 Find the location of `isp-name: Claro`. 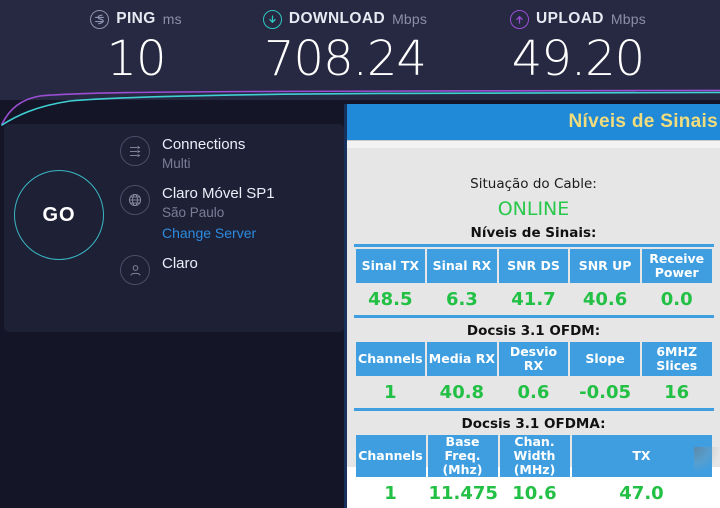

isp-name: Claro is located at coordinates (180, 263).